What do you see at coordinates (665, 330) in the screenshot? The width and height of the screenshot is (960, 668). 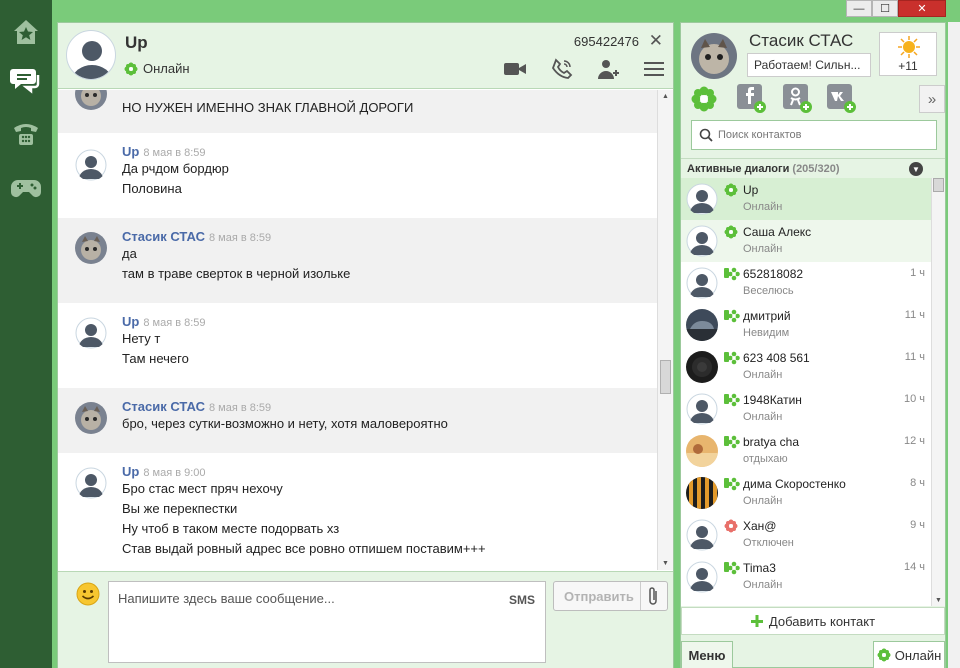 I see `message-scrollbar: ▲ ▼` at bounding box center [665, 330].